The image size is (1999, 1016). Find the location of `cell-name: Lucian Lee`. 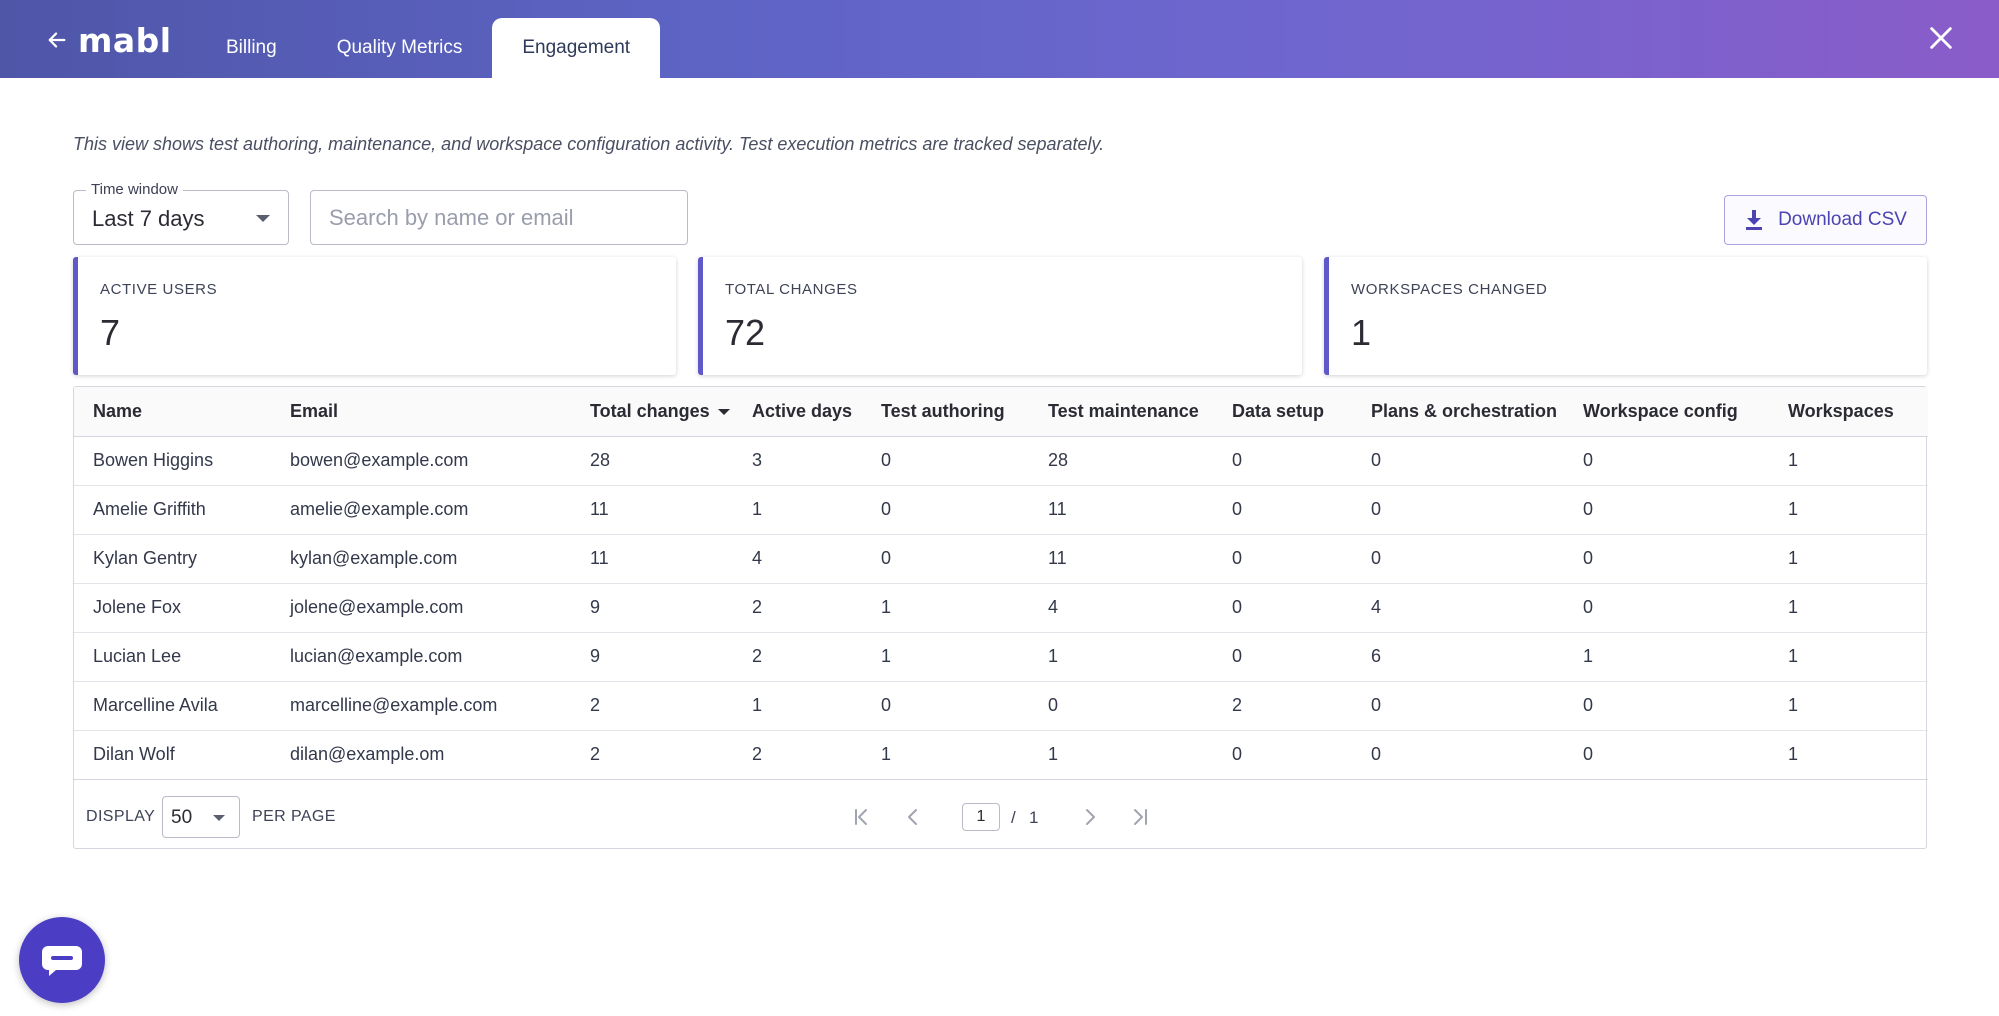

cell-name: Lucian Lee is located at coordinates (172, 657).